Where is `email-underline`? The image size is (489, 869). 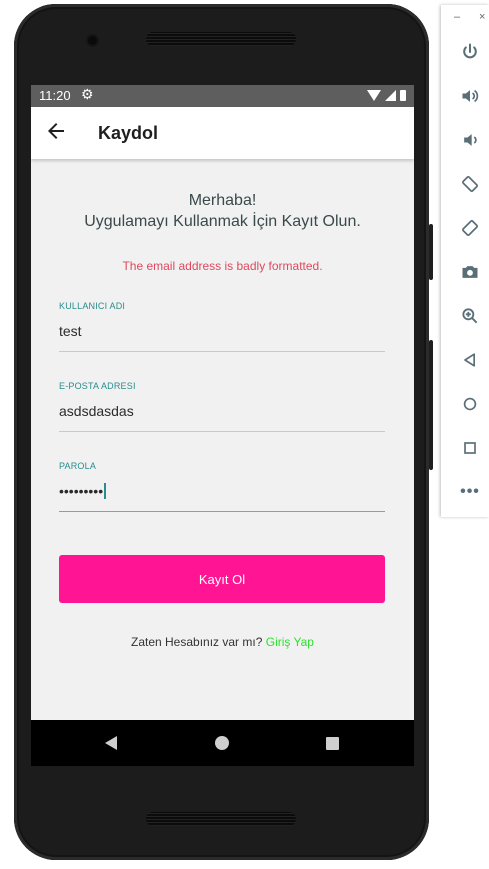
email-underline is located at coordinates (222, 431).